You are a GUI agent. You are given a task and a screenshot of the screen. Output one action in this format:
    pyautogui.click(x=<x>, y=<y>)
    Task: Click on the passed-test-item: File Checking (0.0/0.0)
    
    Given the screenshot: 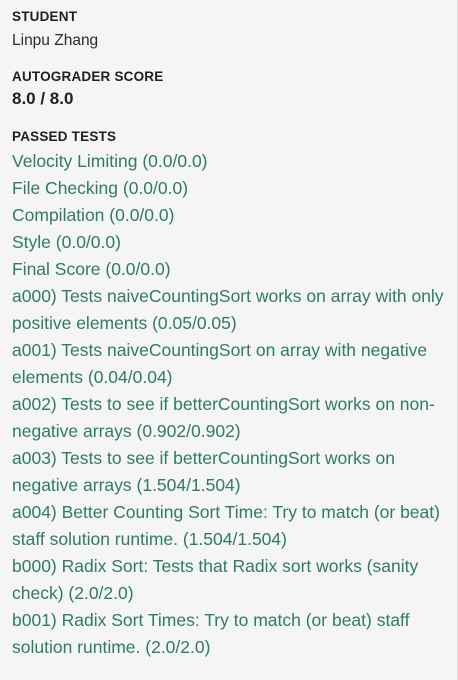 What is the action you would take?
    pyautogui.click(x=100, y=188)
    